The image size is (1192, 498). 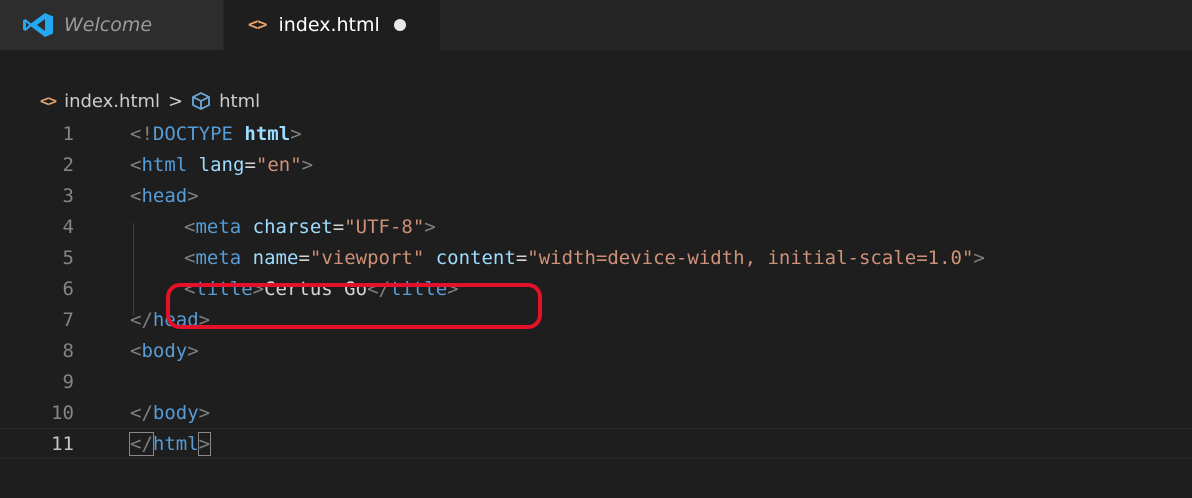 What do you see at coordinates (596, 381) in the screenshot?
I see `code-line: 9` at bounding box center [596, 381].